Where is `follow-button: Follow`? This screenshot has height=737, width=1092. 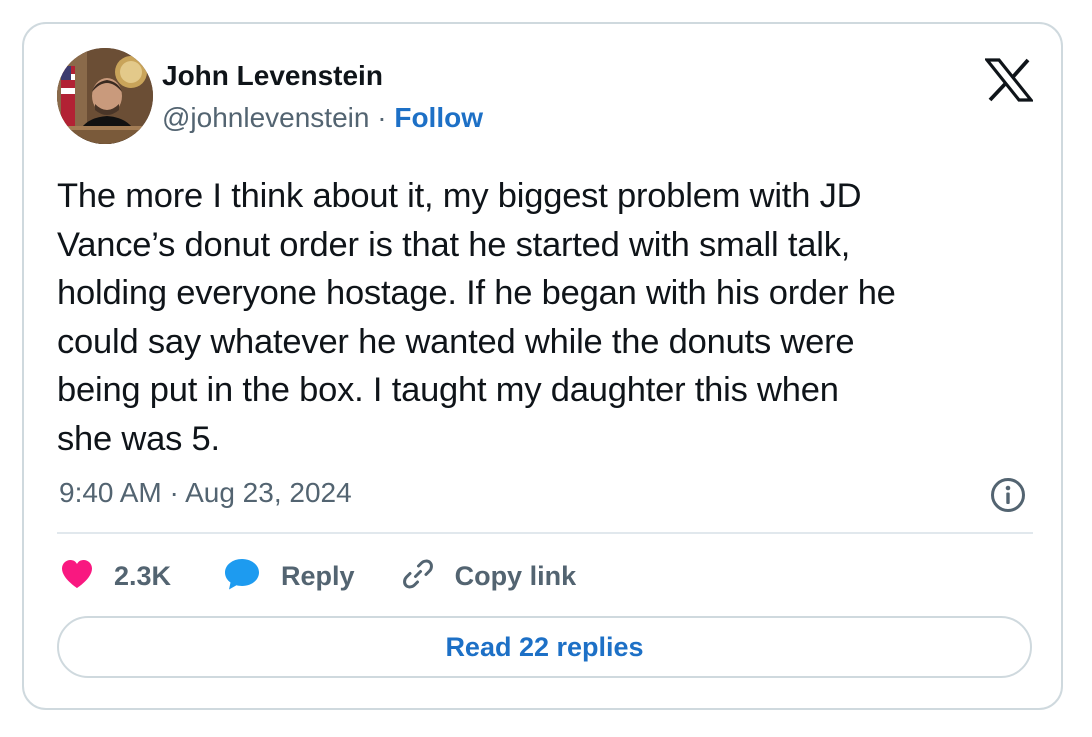
follow-button: Follow is located at coordinates (438, 117).